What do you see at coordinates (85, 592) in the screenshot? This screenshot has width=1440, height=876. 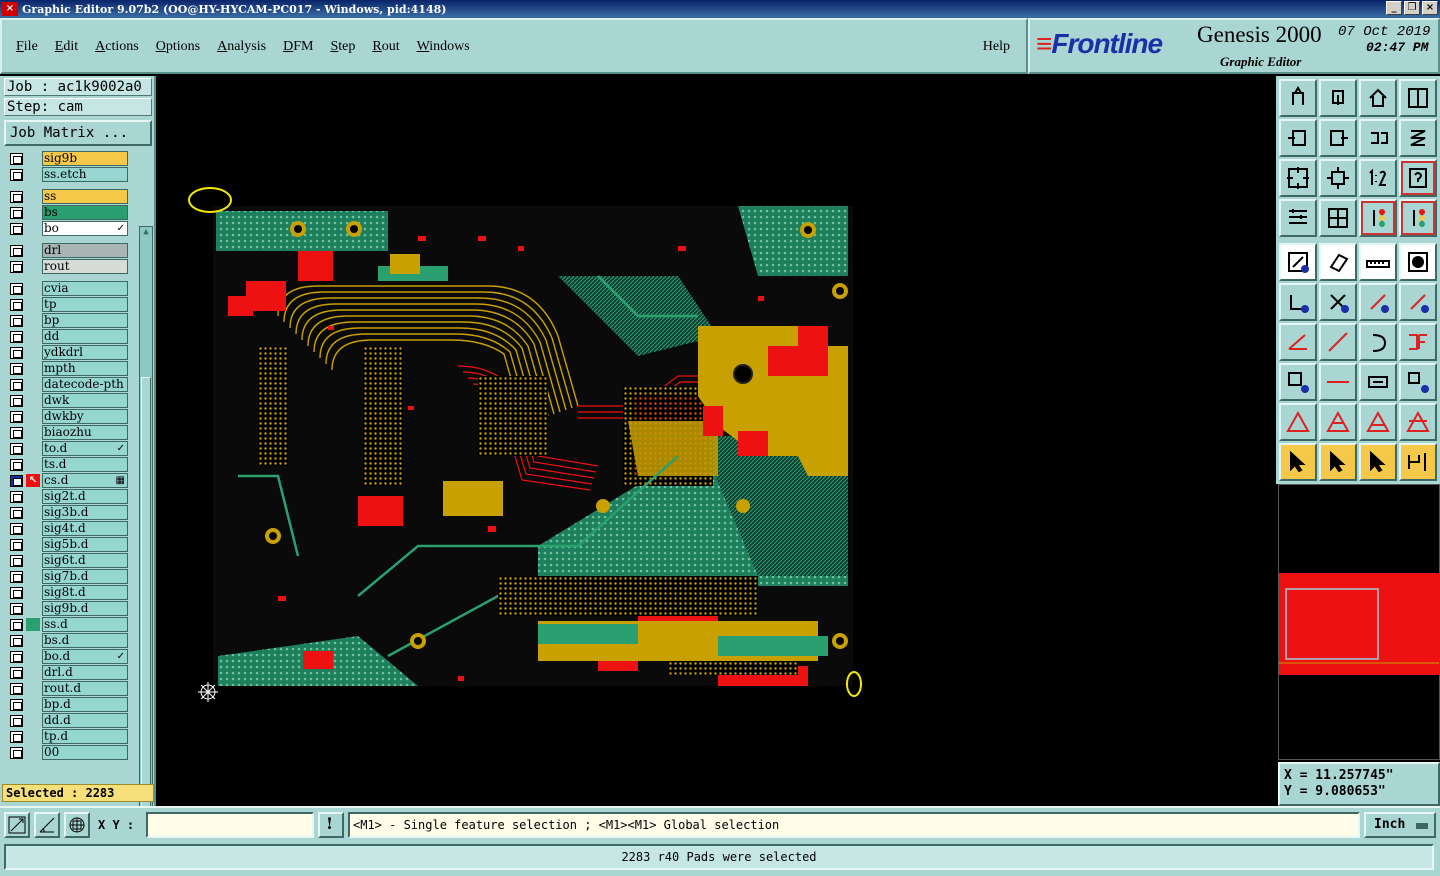 I see `layer-name: sig8t.d` at bounding box center [85, 592].